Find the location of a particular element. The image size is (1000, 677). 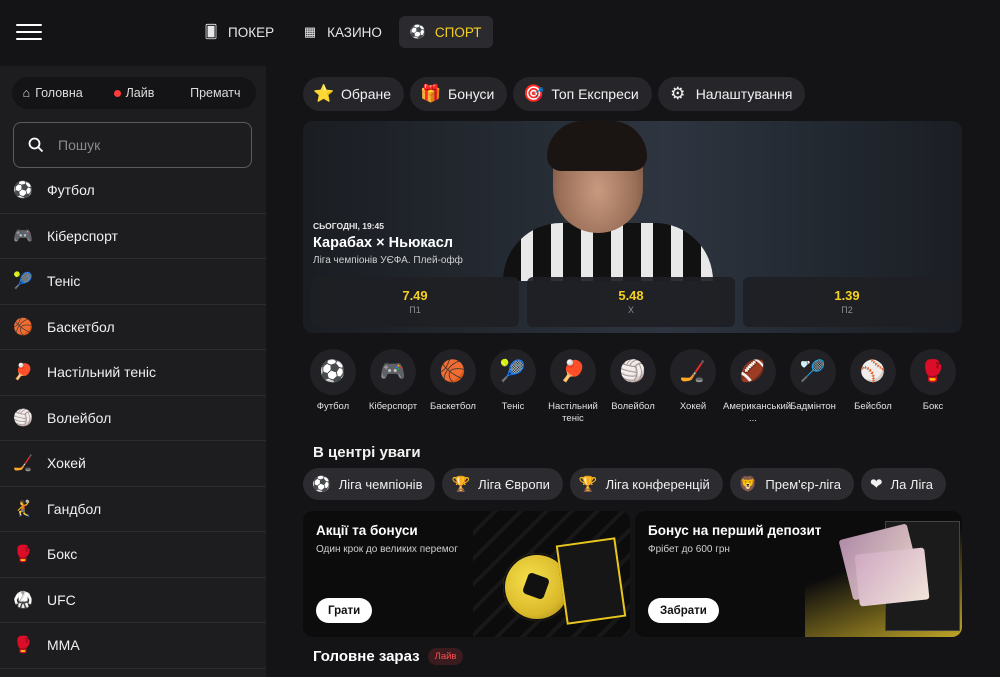

search-input is located at coordinates (143, 145).